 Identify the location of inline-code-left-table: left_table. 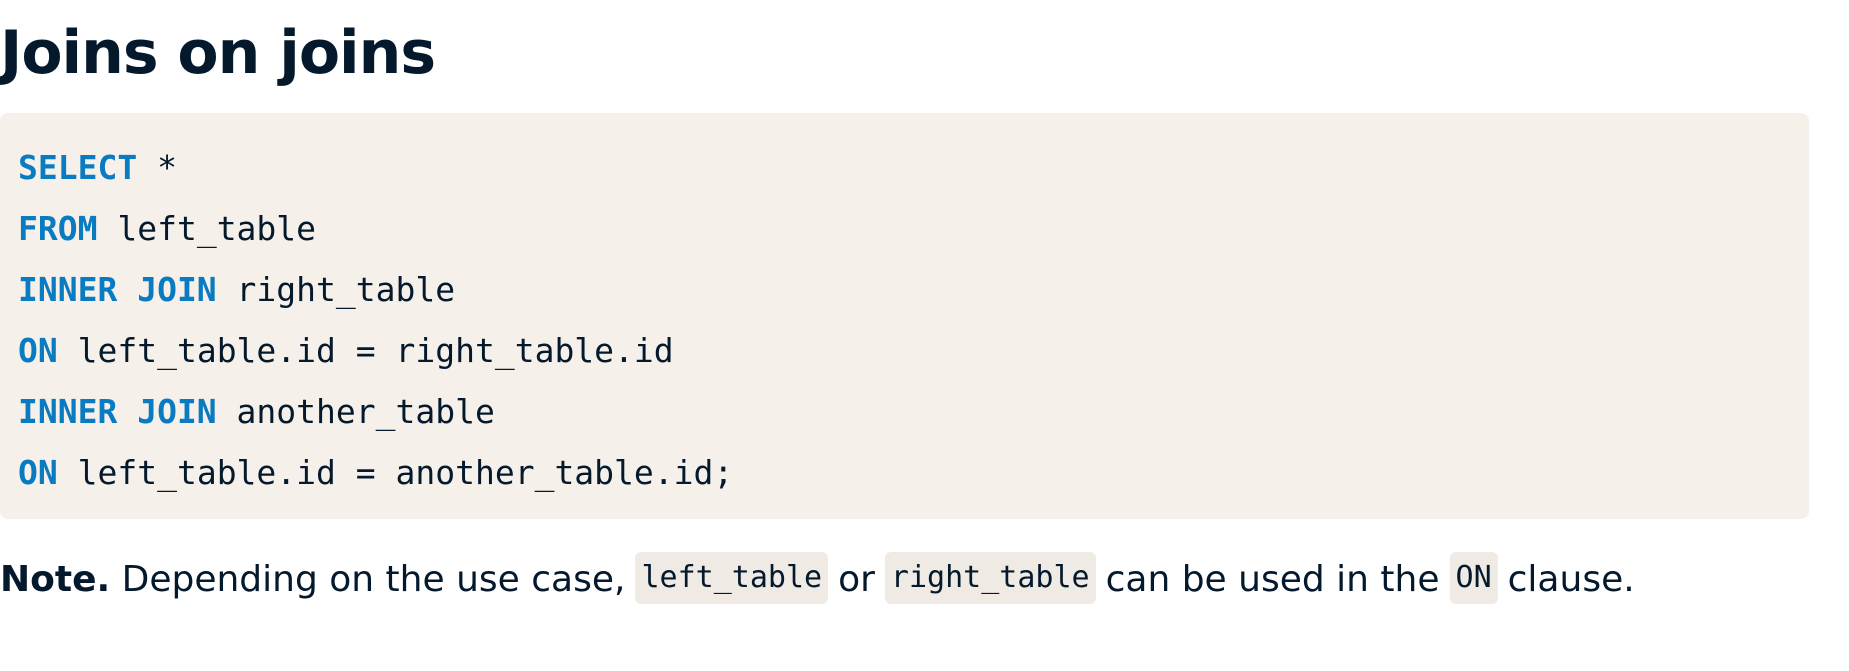
(732, 578).